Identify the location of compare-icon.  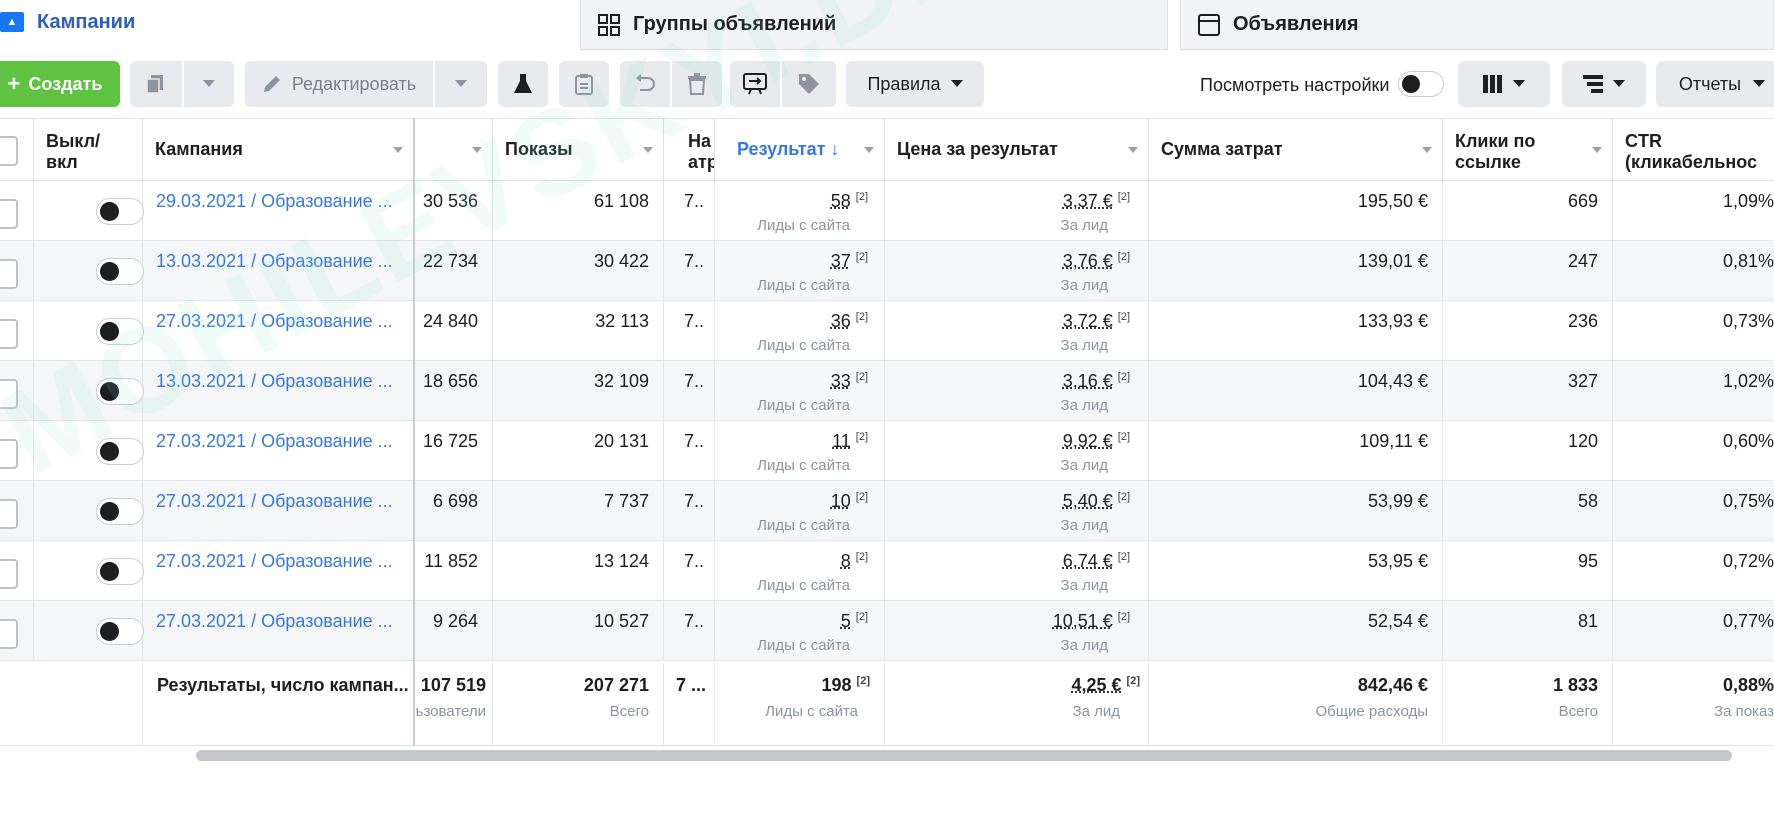
(755, 84).